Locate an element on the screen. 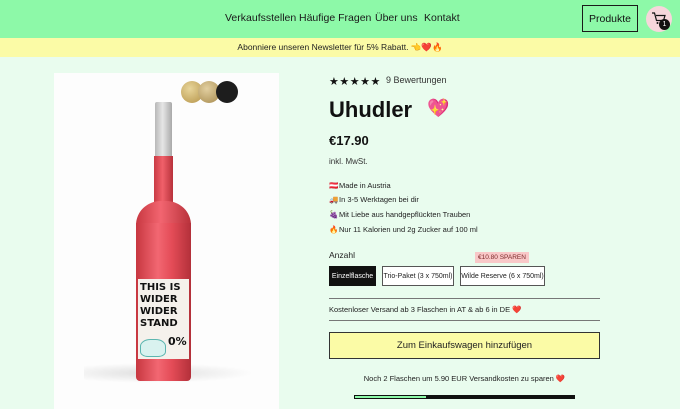 Image resolution: width=680 pixels, height=409 pixels. add-to-cart-button: Zum Einkaufswagen hinzufügen is located at coordinates (464, 345).